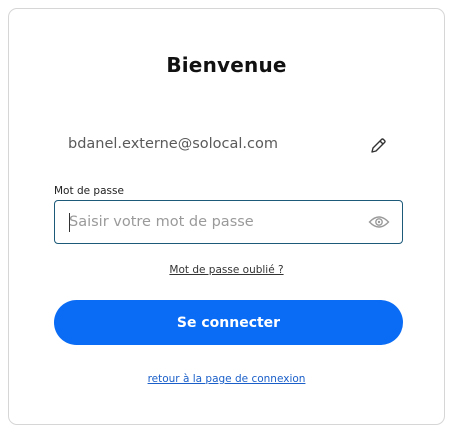 This screenshot has width=453, height=433. What do you see at coordinates (379, 222) in the screenshot?
I see `eye-icon` at bounding box center [379, 222].